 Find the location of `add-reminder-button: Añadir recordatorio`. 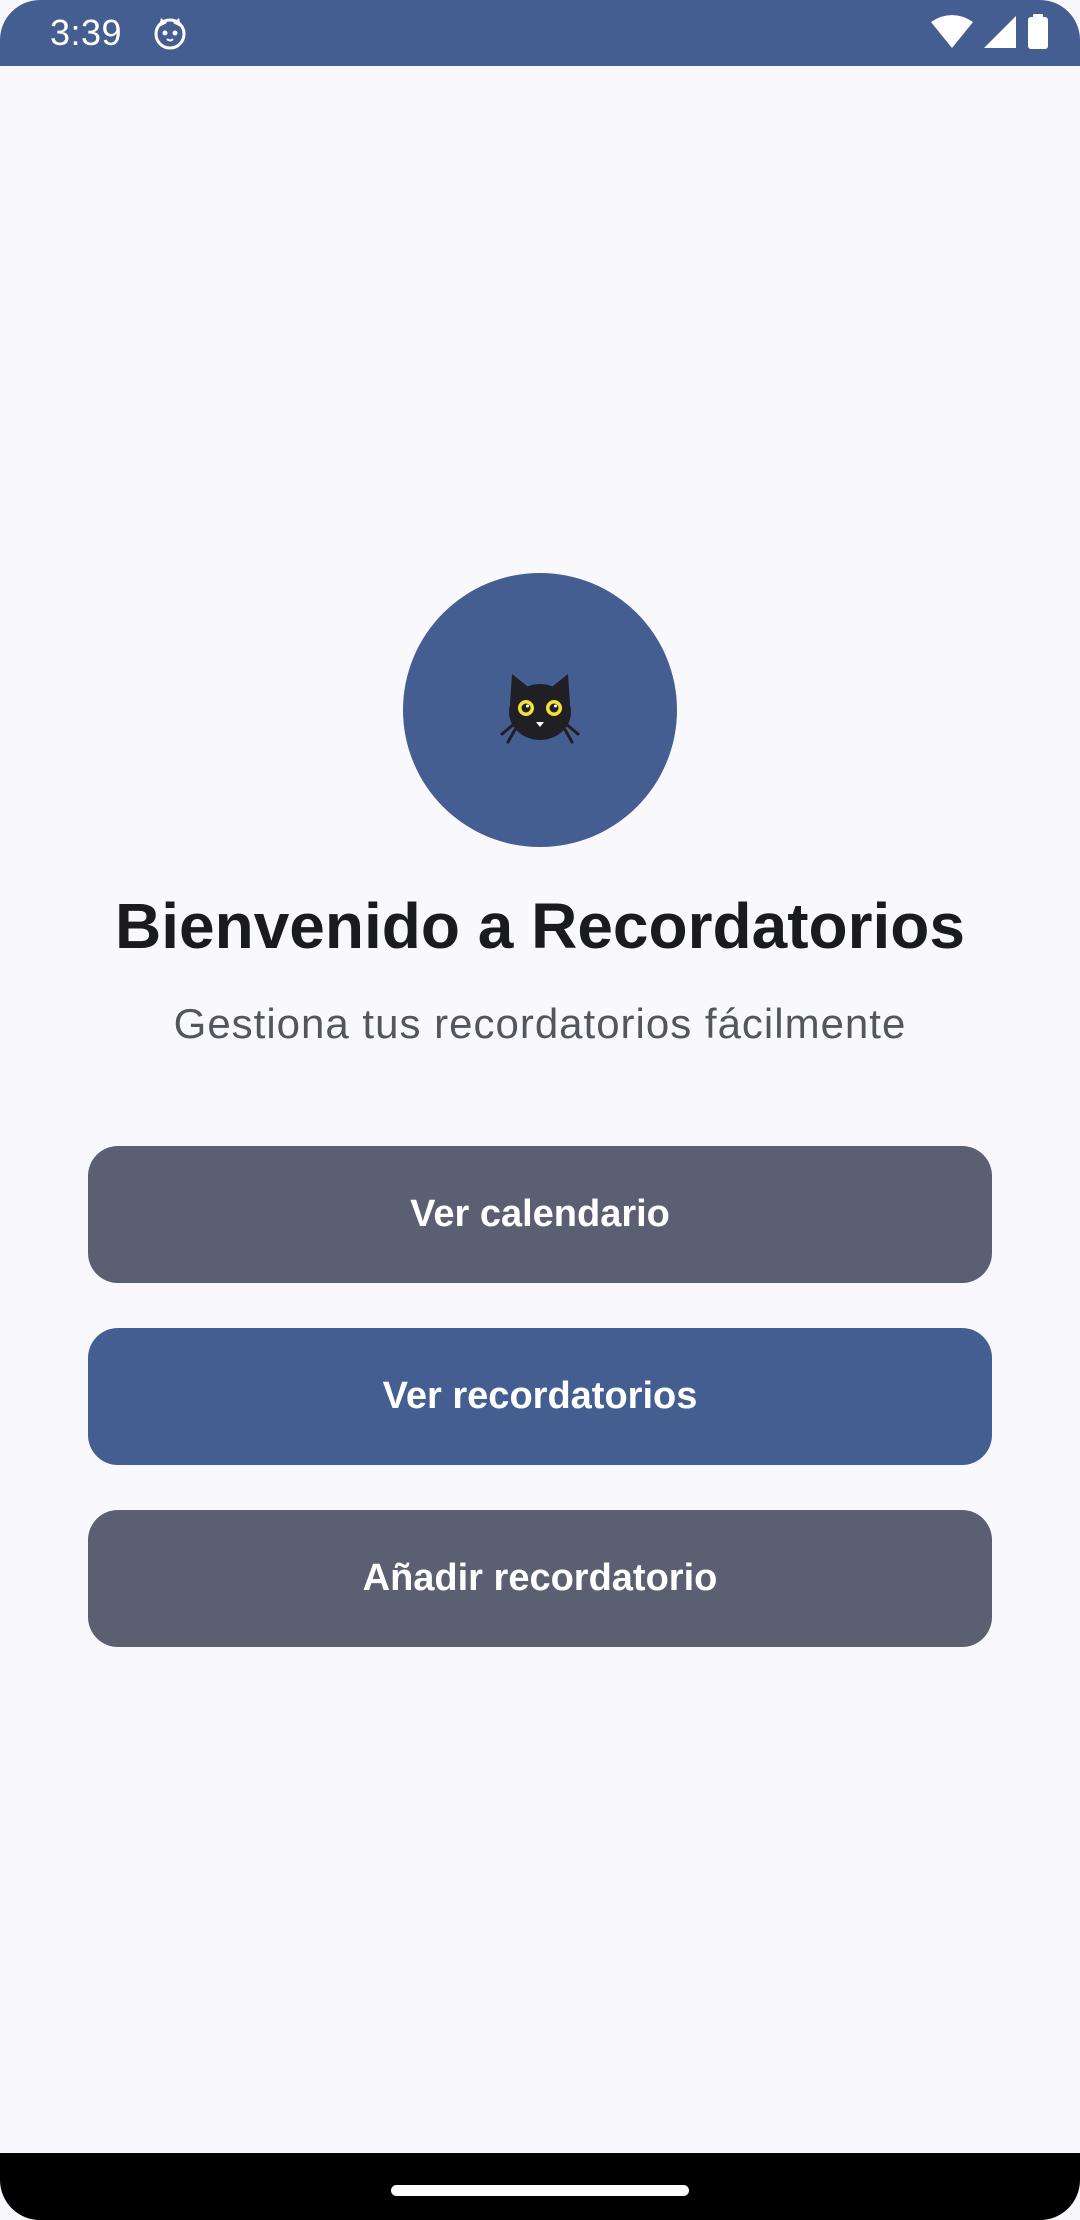

add-reminder-button: Añadir recordatorio is located at coordinates (540, 1578).